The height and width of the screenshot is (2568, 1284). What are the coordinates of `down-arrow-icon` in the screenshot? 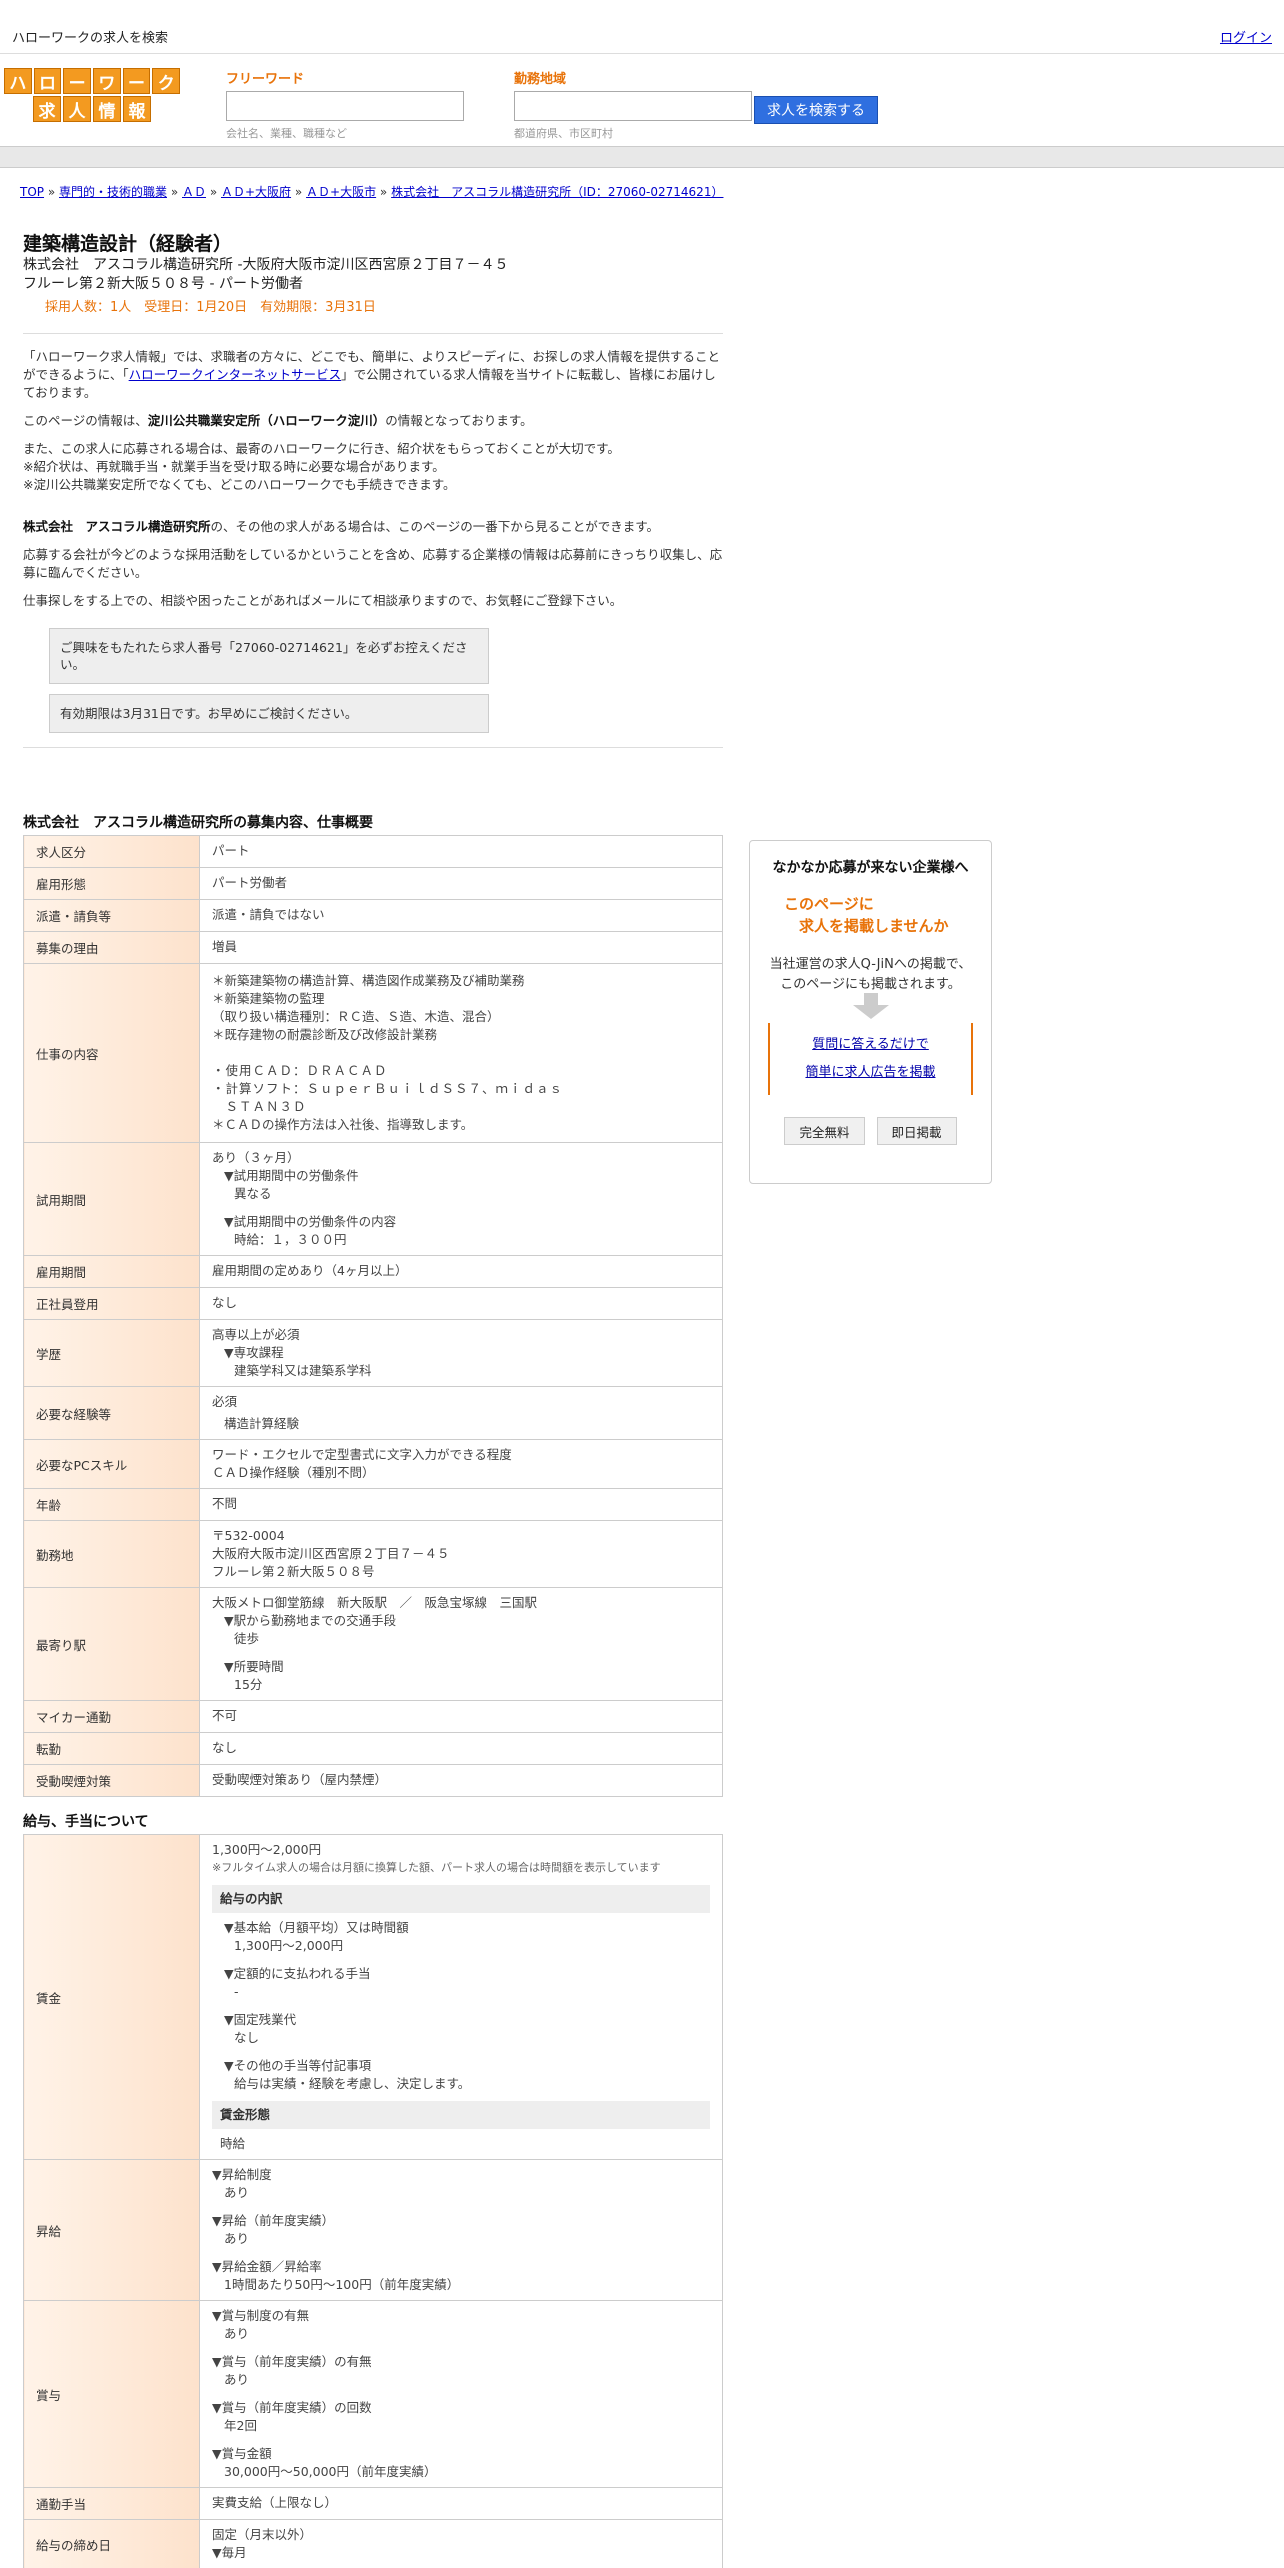 It's located at (870, 1006).